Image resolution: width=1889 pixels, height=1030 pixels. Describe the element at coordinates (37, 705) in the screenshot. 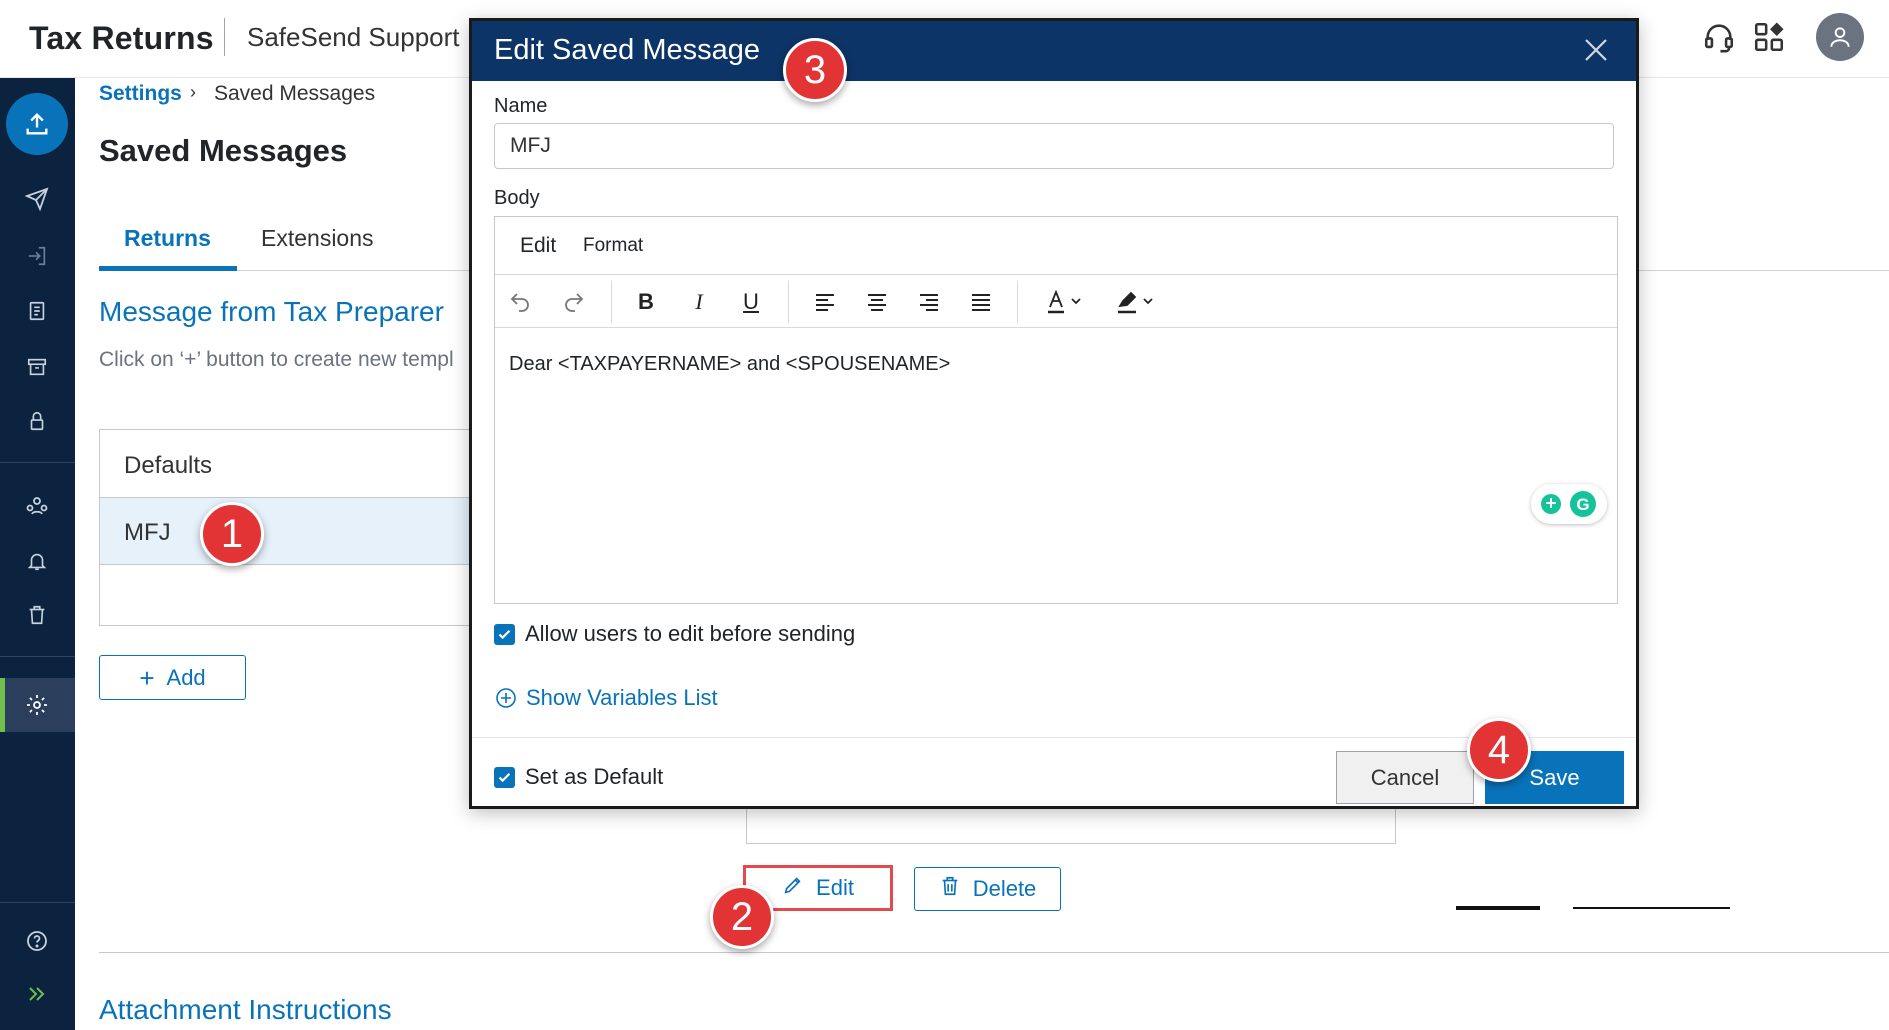

I see `gear-icon` at that location.